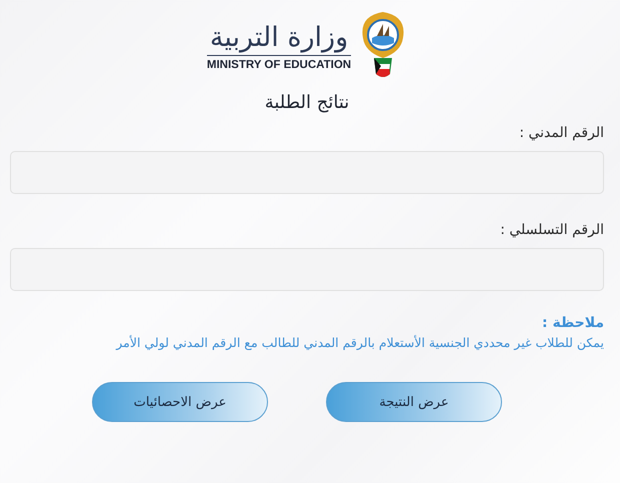 The height and width of the screenshot is (483, 620). I want to click on action-button: عرض النتيجة, so click(414, 402).